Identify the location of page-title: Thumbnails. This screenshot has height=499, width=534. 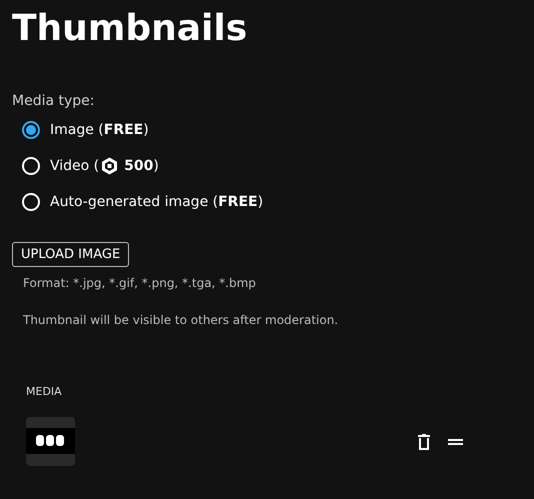
(130, 29).